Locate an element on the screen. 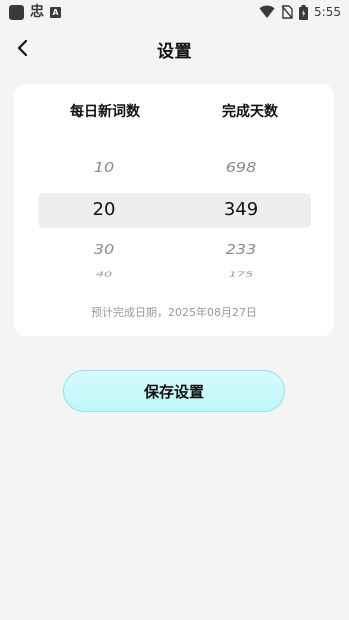 The image size is (349, 620). picker-option: 698 is located at coordinates (241, 167).